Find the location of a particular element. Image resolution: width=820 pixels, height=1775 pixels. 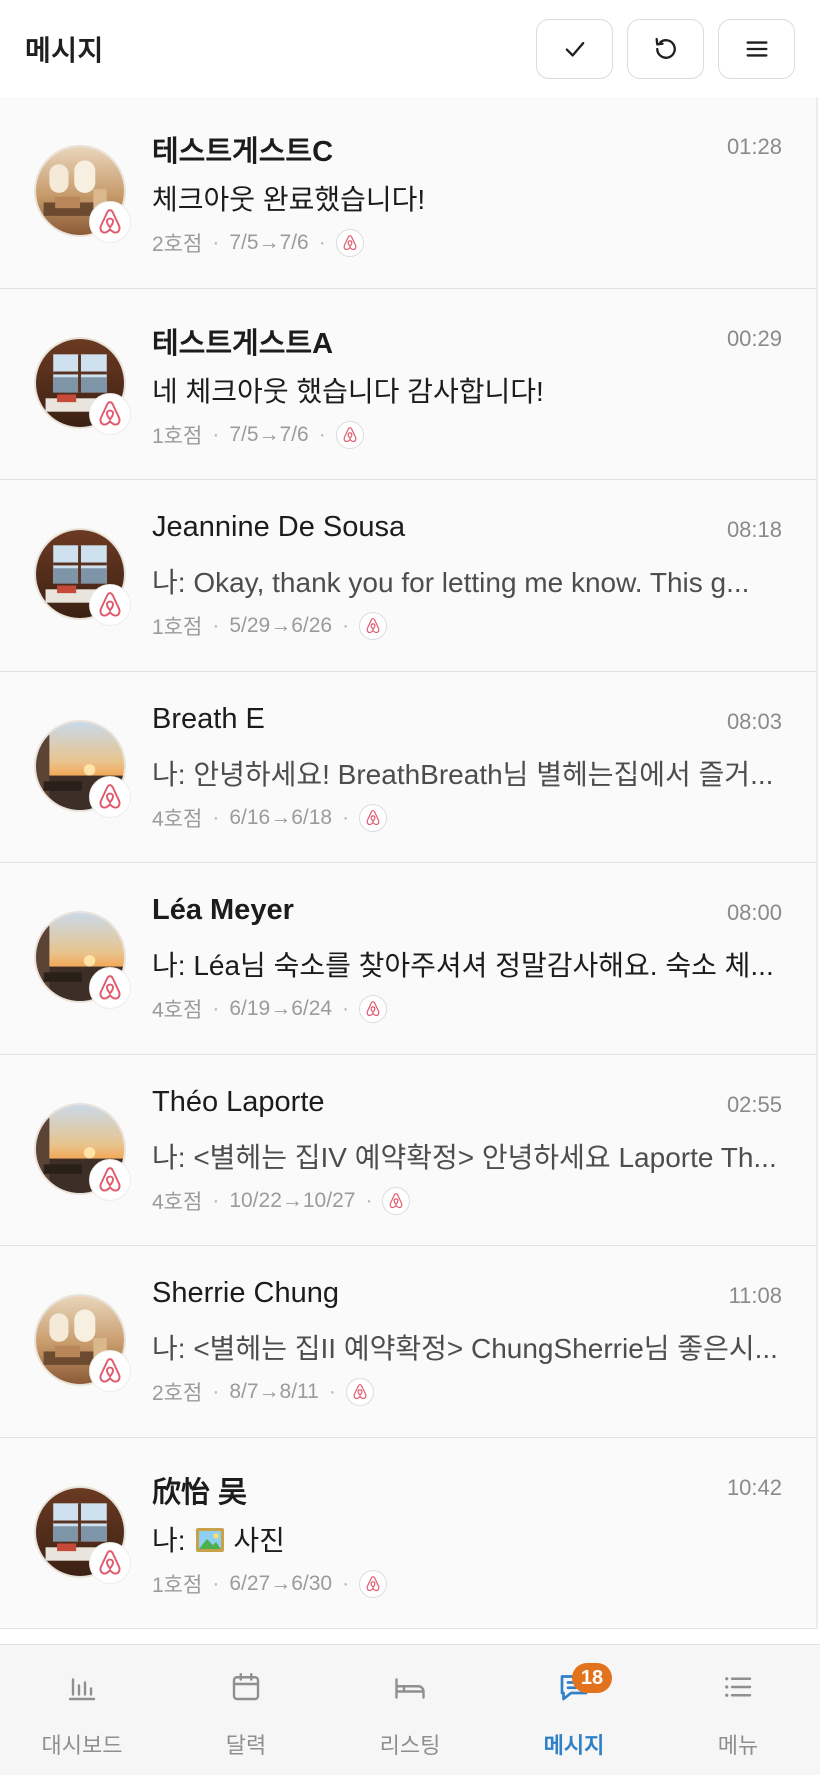

reservation-meta: 1호점 · 5/29→6/26 · is located at coordinates (270, 626).